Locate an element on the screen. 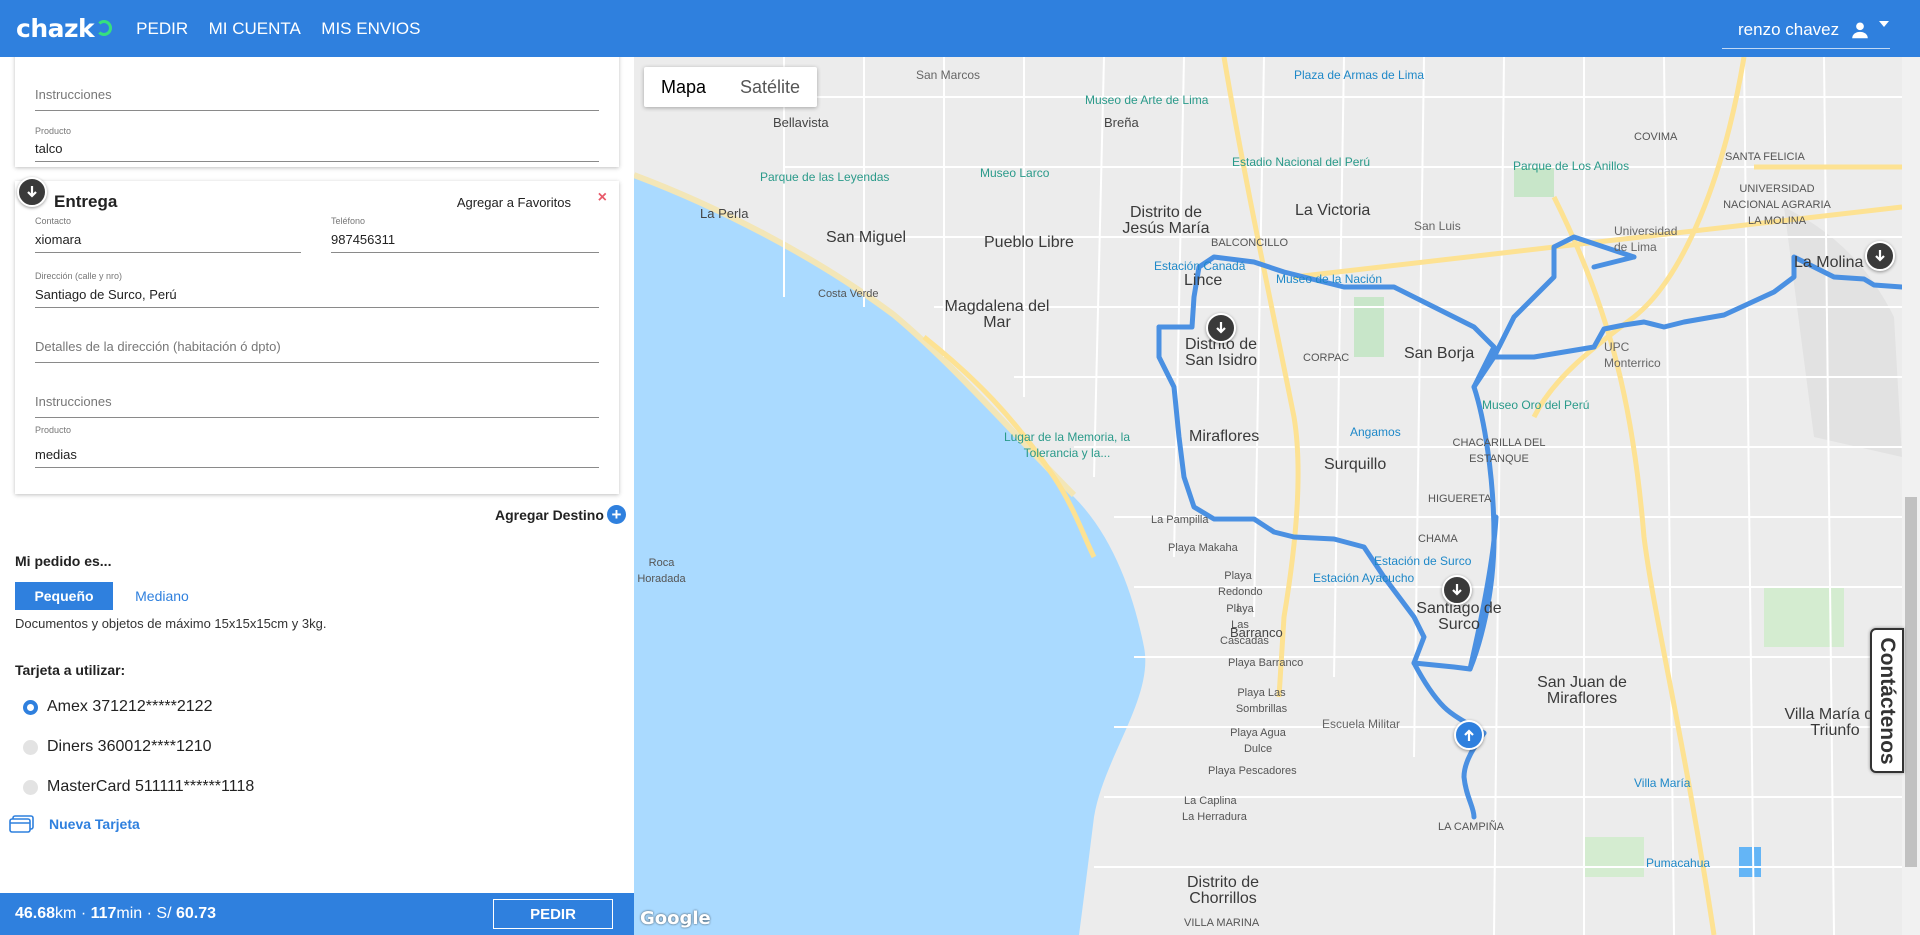 The width and height of the screenshot is (1920, 935). size-small-button: Pequeño is located at coordinates (64, 596).